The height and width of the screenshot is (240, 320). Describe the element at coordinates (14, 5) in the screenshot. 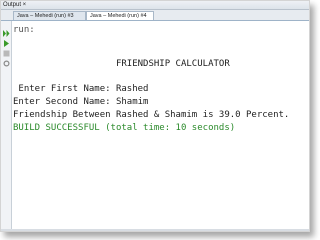

I see `output-window-title: Output ×` at that location.